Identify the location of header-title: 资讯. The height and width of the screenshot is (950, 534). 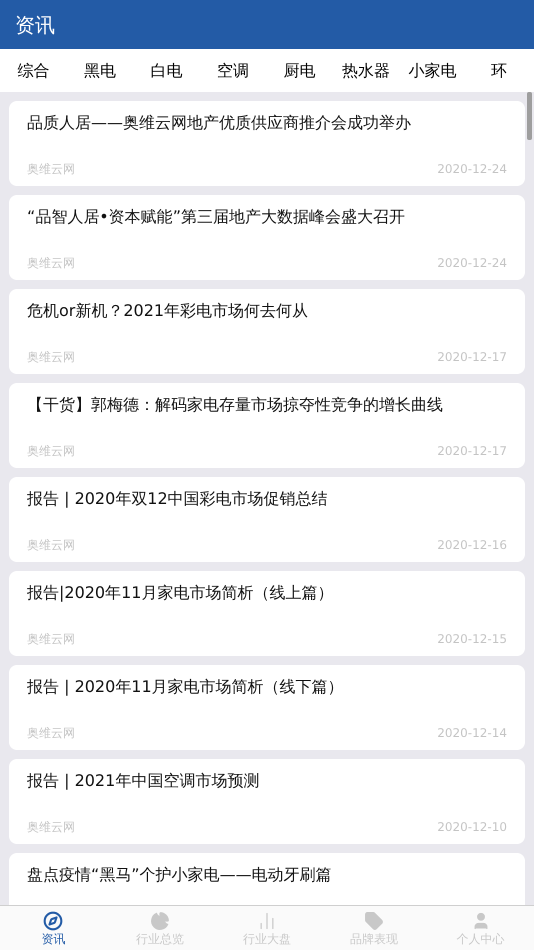
(35, 25).